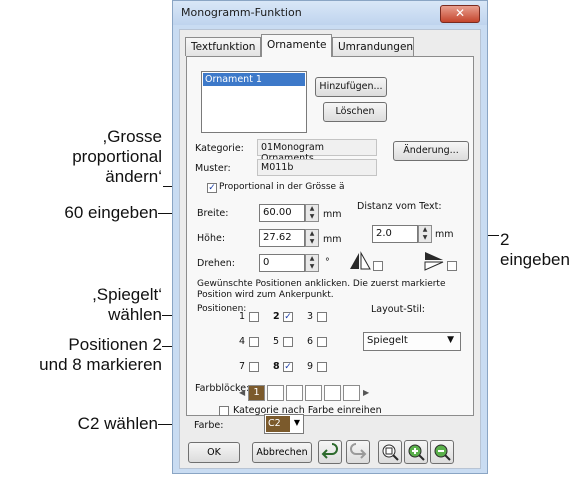  Describe the element at coordinates (213, 213) in the screenshot. I see `breite-label: Breite:` at that location.